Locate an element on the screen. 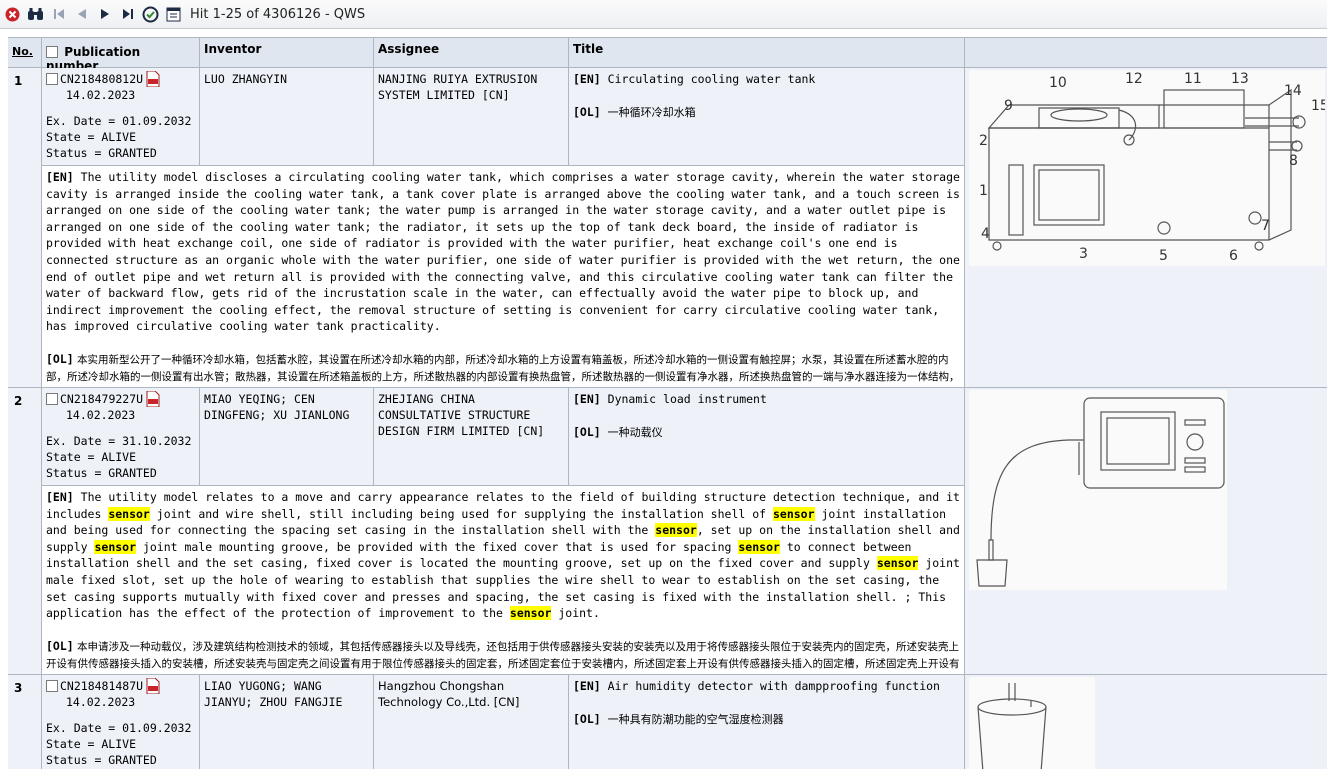 The height and width of the screenshot is (769, 1327). figure-callout-label: 14 is located at coordinates (1293, 91).